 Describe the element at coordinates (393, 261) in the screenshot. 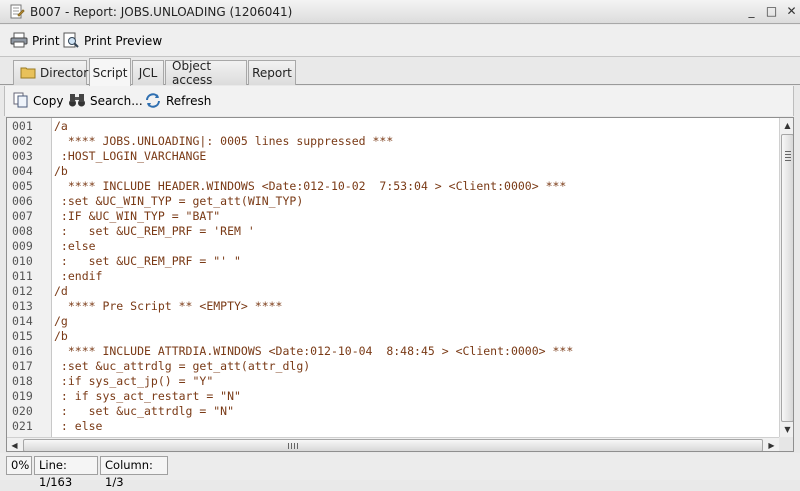

I see `code-line: 010 : set &UC_REM_PRF = "' "` at that location.